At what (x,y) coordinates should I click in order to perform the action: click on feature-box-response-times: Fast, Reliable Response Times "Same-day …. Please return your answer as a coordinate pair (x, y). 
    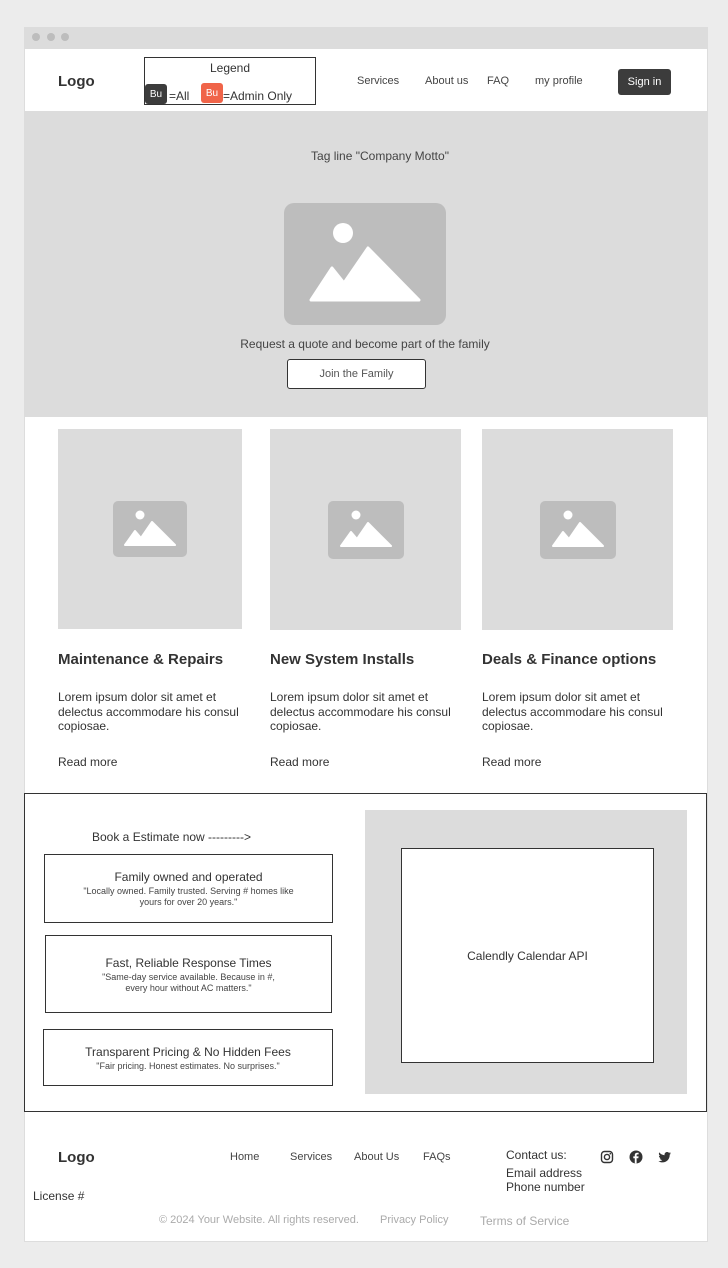
    Looking at the image, I should click on (188, 974).